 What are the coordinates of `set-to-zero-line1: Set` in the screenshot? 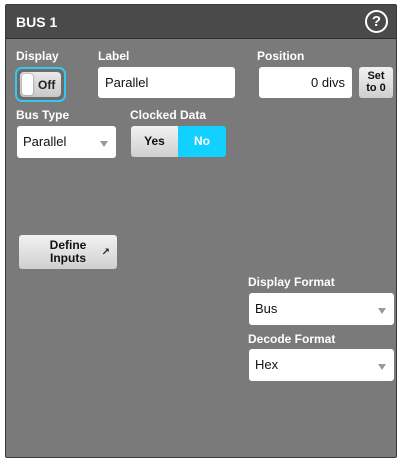 It's located at (376, 76).